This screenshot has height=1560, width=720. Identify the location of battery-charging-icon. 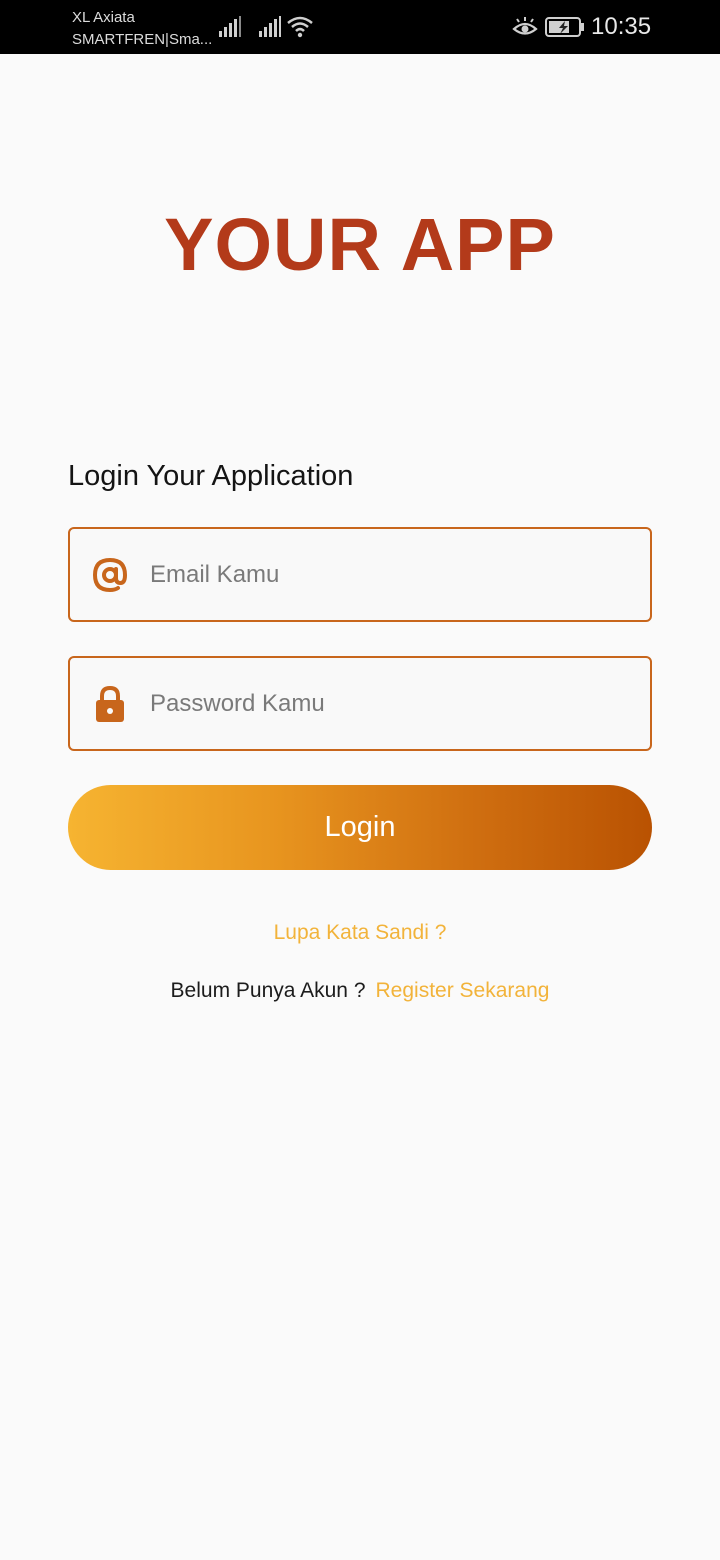
(564, 27).